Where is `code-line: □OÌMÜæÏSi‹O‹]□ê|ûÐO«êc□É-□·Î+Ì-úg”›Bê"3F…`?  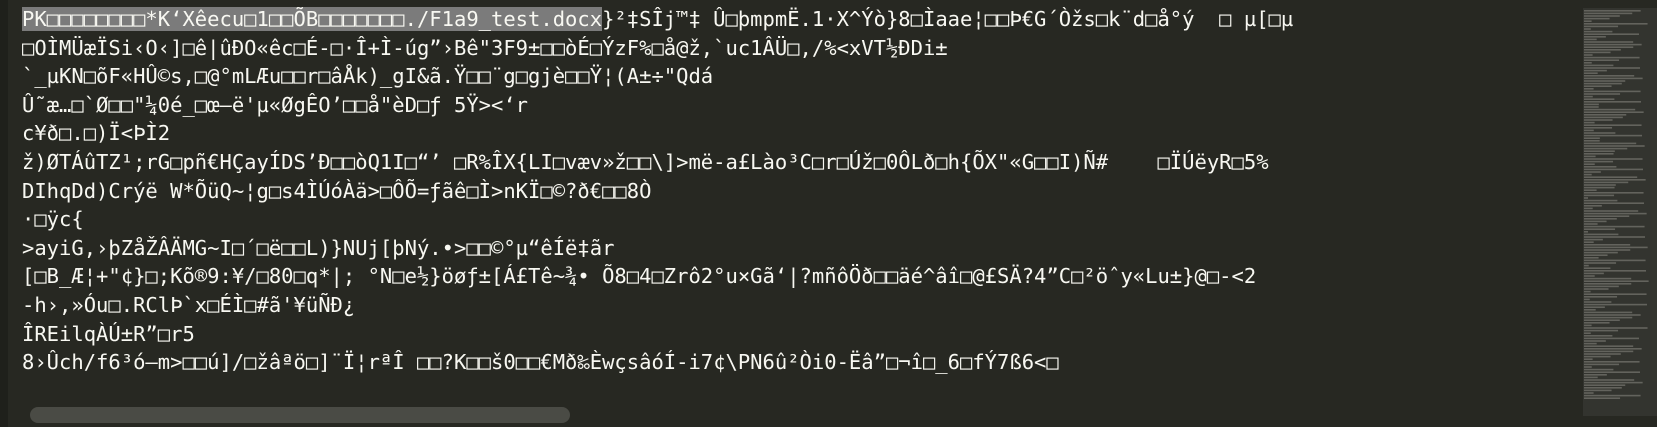 code-line: □OÌMÜæÏSi‹O‹]□ê|ûÐO«êc□É-□·Î+Ì-úg”›Bê"3F… is located at coordinates (802, 48).